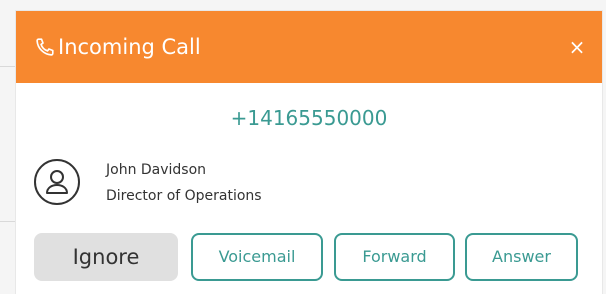 The image size is (606, 294). I want to click on caller-avatar, so click(57, 182).